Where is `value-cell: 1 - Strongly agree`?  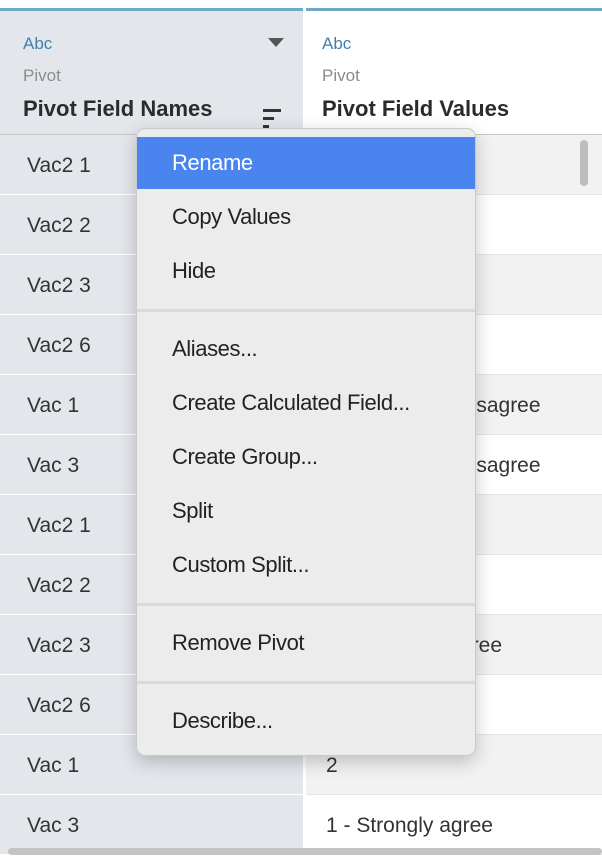 value-cell: 1 - Strongly agree is located at coordinates (454, 825).